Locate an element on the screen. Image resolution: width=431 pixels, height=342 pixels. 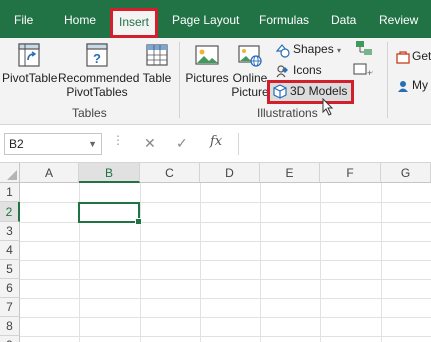
tab-review: Review is located at coordinates (398, 19).